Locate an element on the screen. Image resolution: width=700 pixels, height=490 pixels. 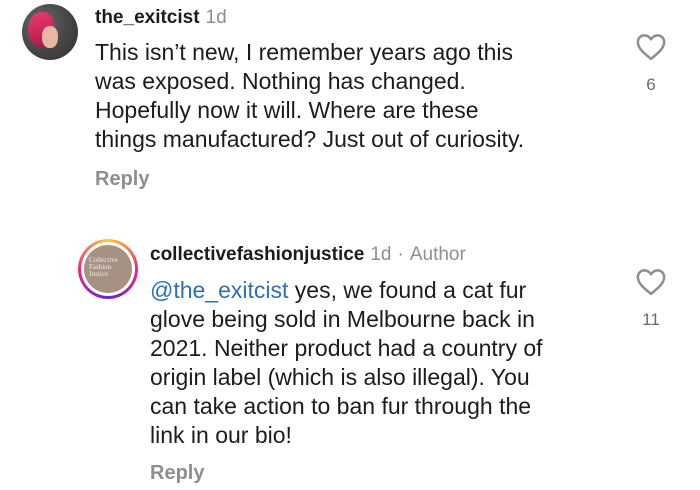
comment-line: link in our bio! is located at coordinates (221, 435).